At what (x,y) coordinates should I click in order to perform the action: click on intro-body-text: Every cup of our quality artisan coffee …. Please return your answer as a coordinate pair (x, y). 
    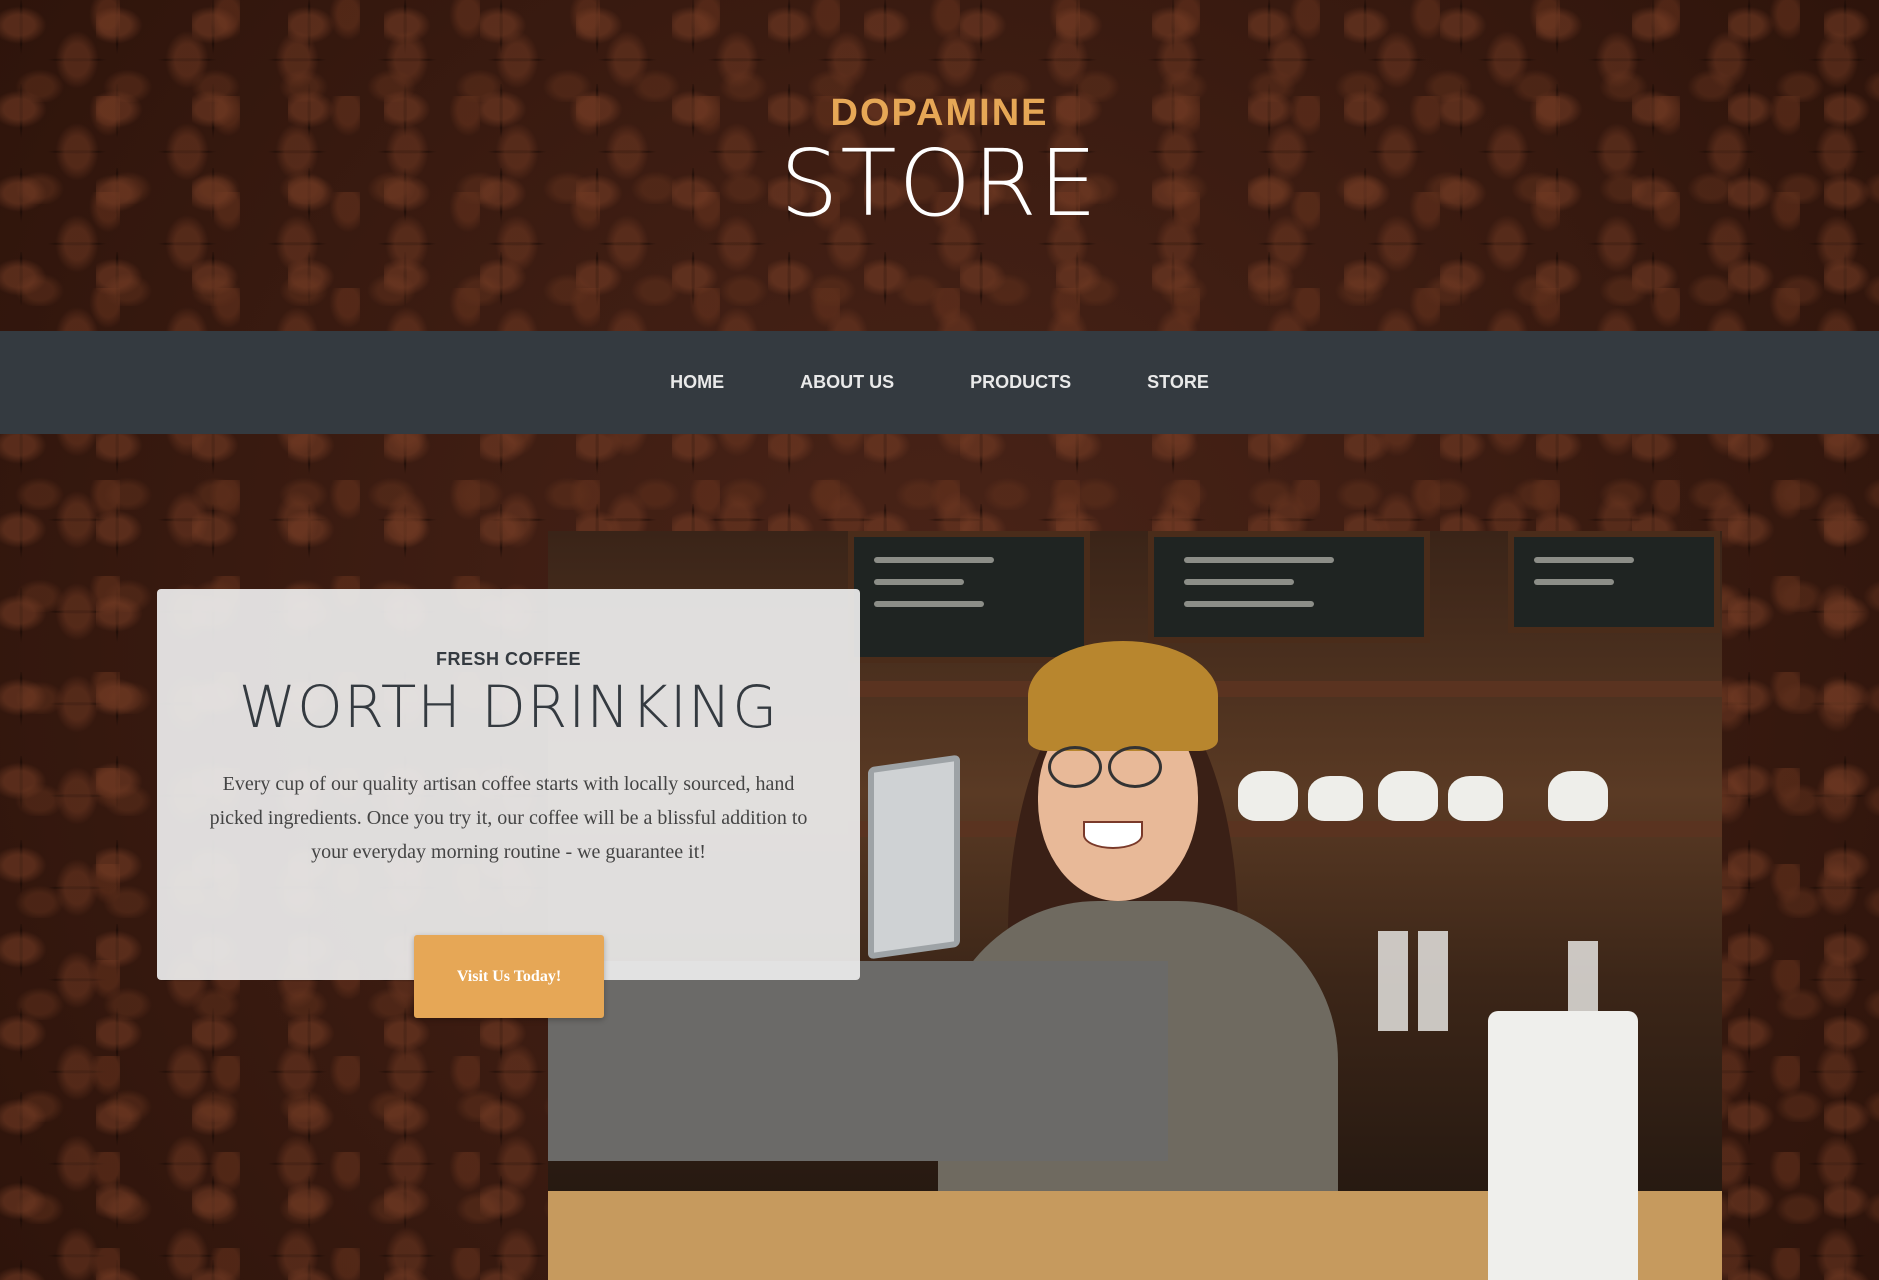
    Looking at the image, I should click on (508, 818).